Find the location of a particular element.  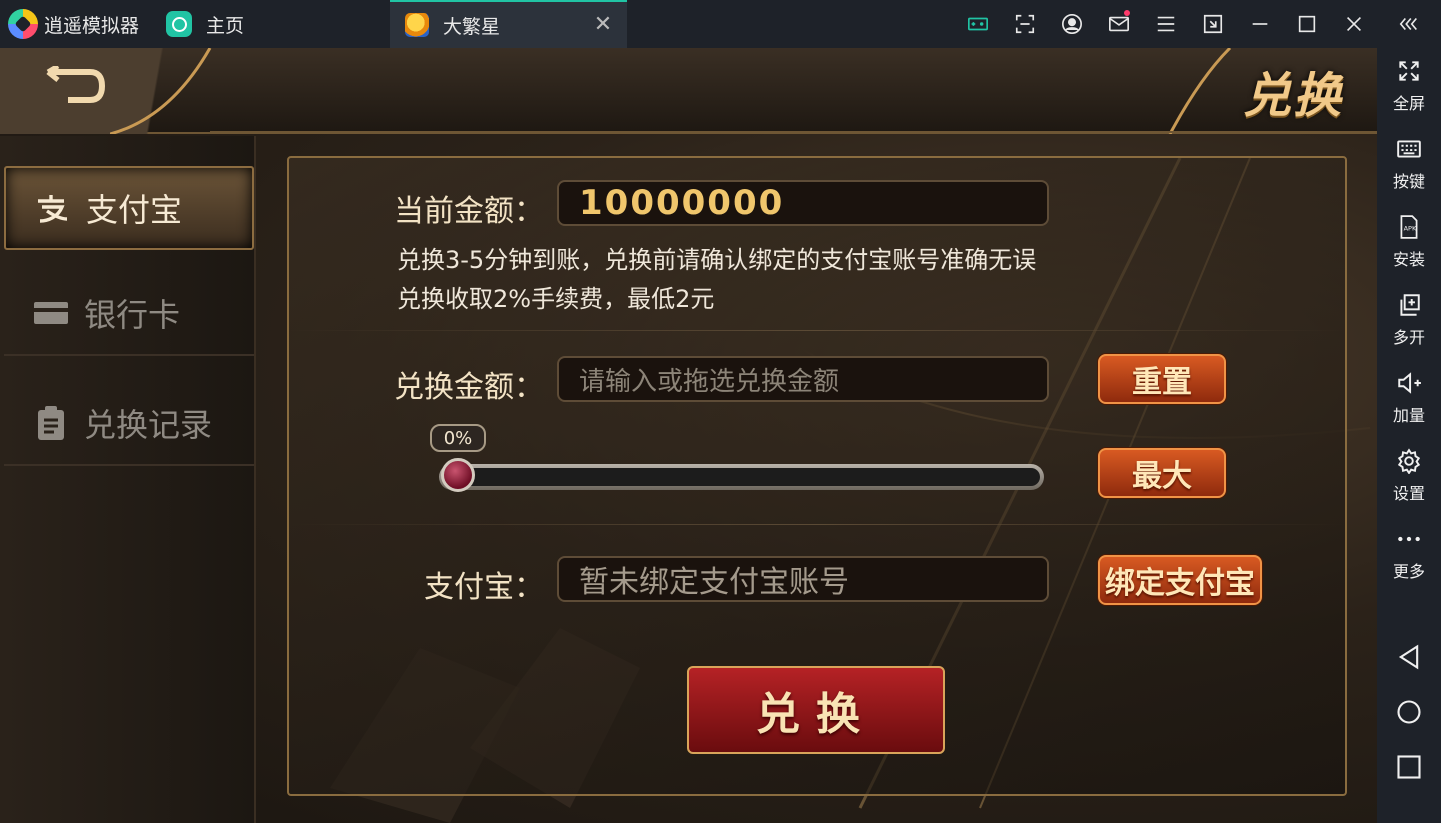

nav-item-bank-card: 银行卡 is located at coordinates (129, 314).